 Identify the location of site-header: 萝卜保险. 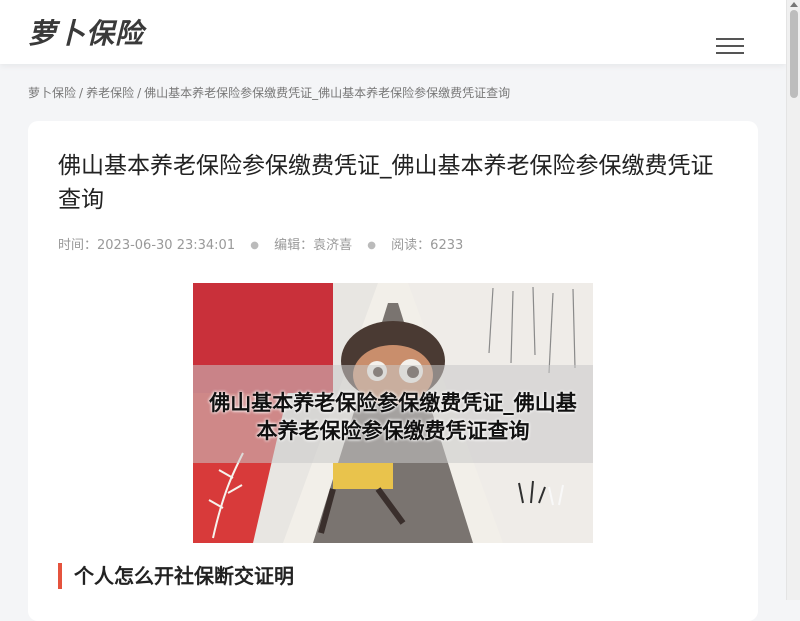
(393, 32).